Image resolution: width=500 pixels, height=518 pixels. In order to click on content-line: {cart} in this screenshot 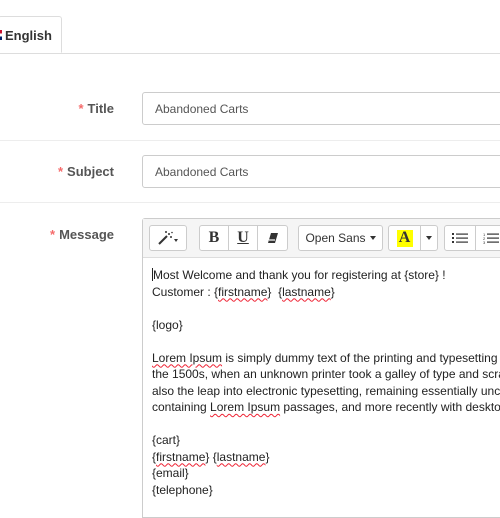, I will do `click(166, 440)`.